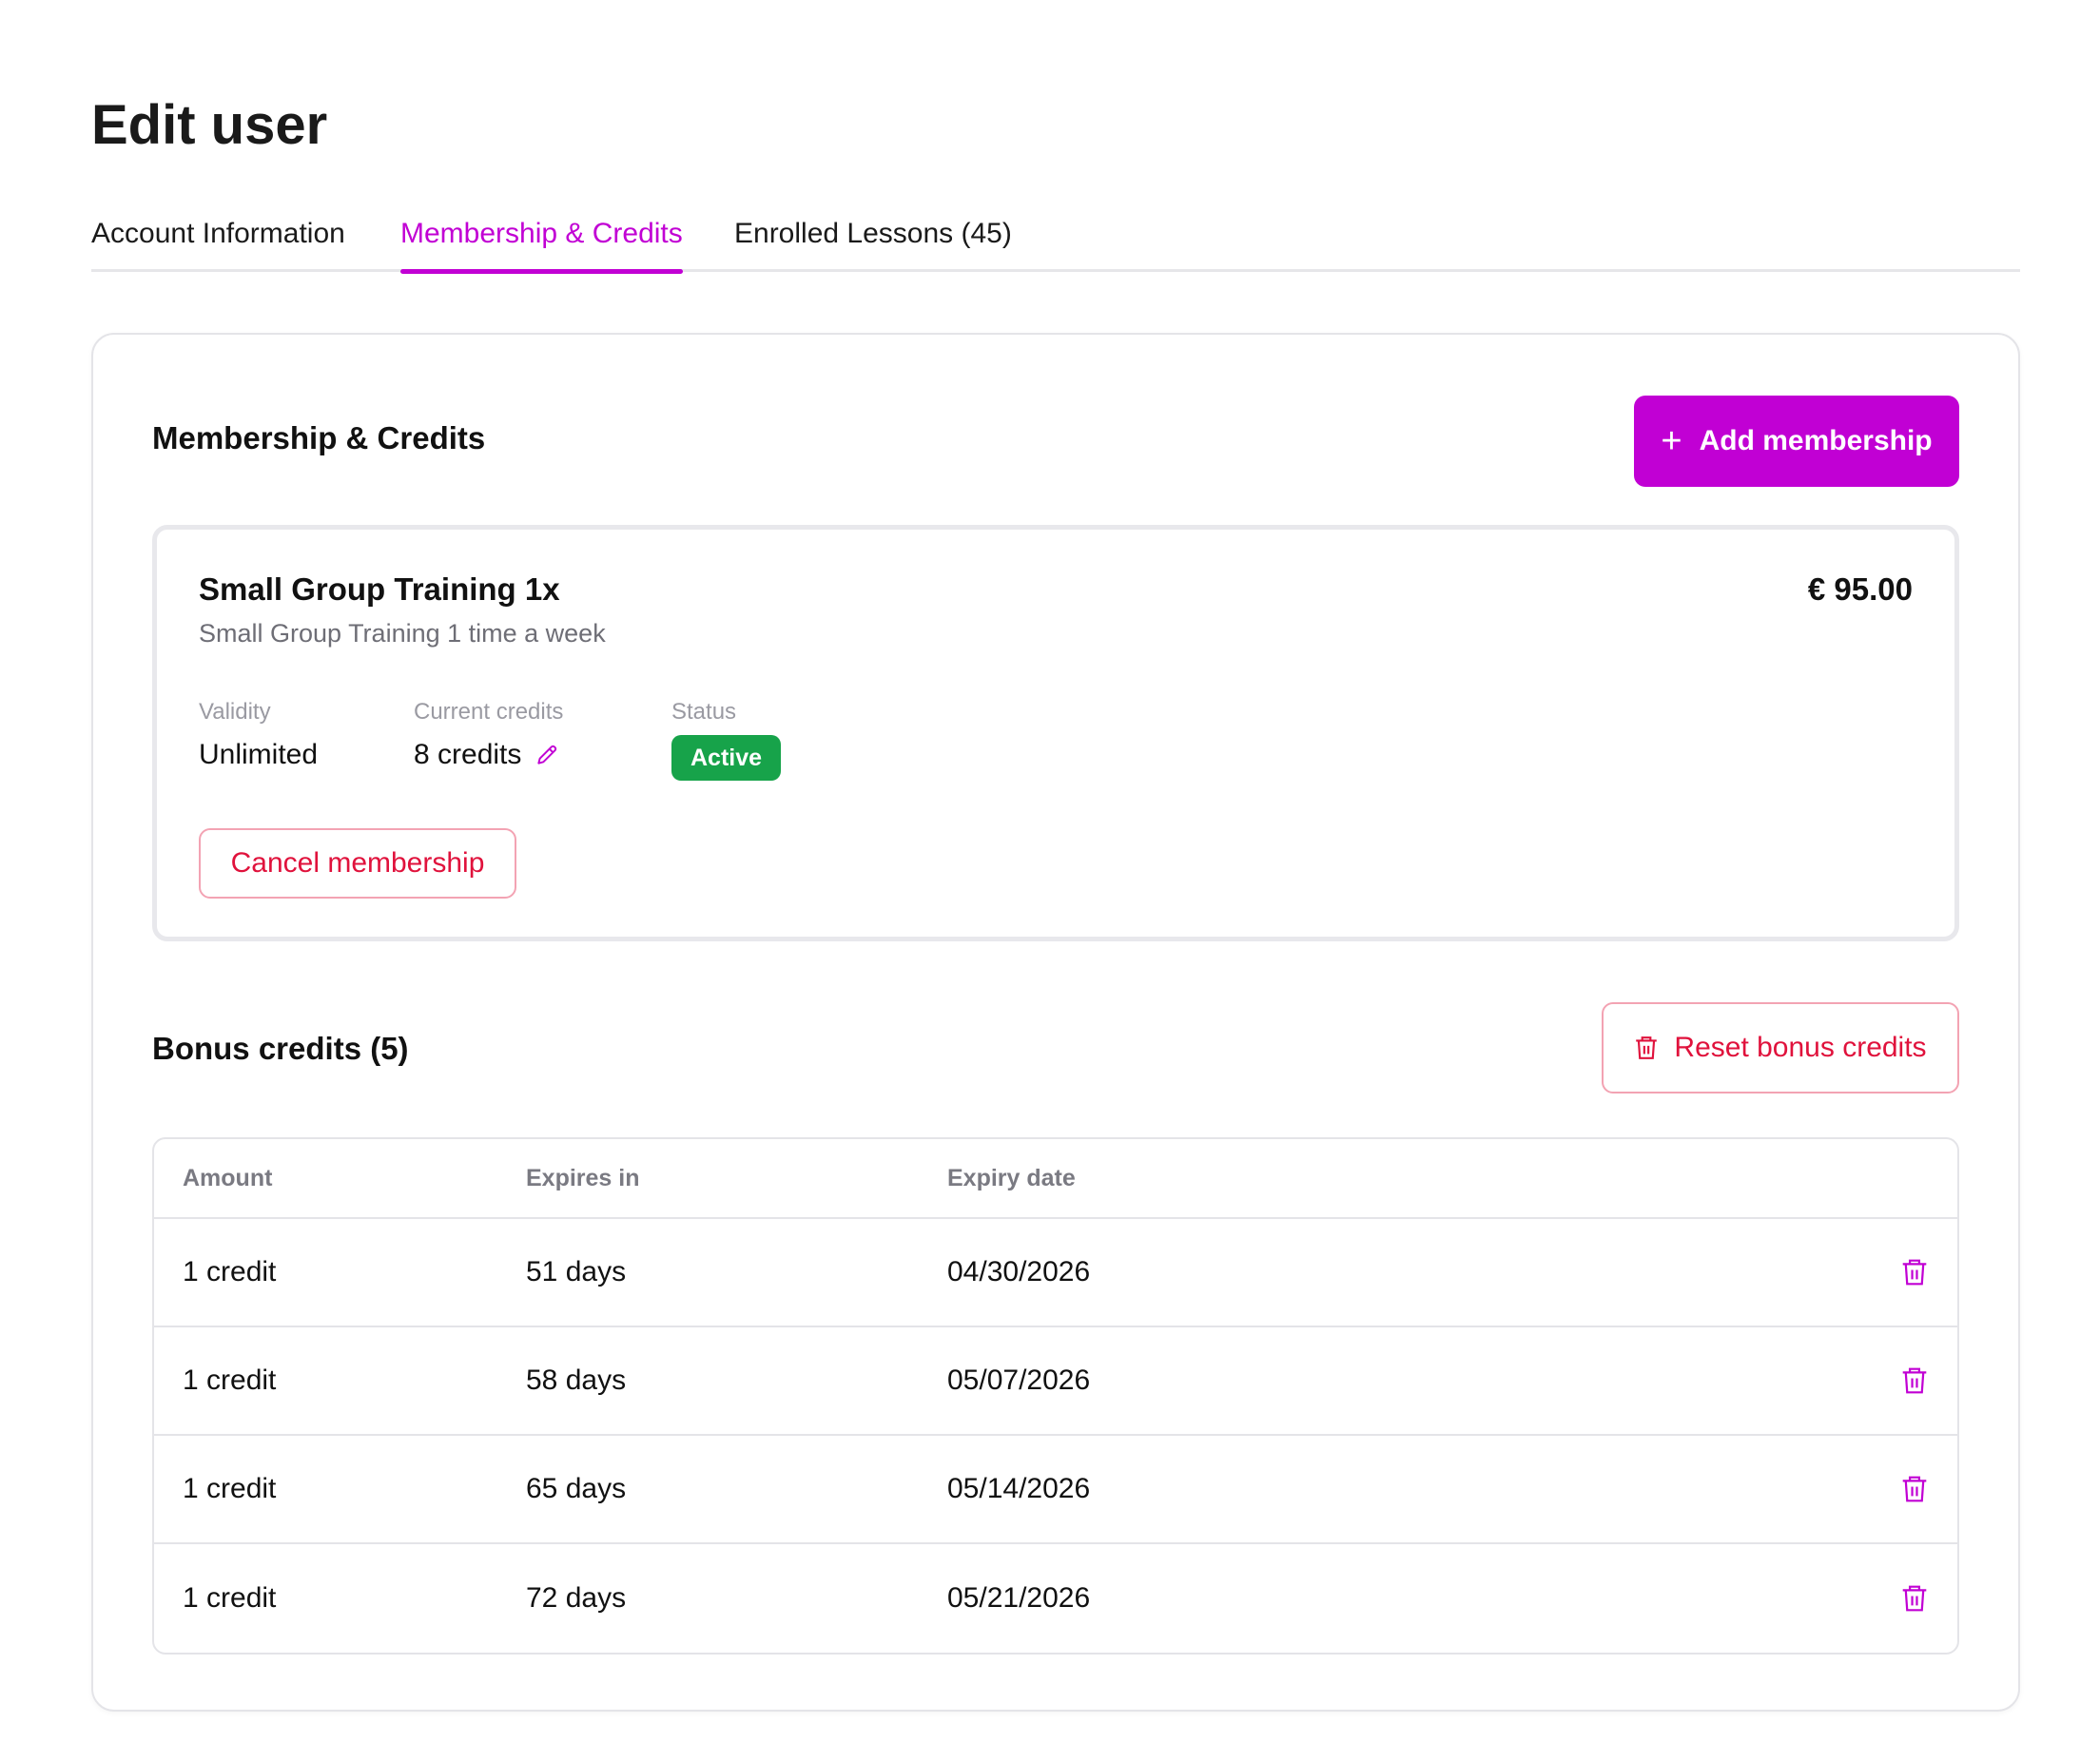  Describe the element at coordinates (1800, 1047) in the screenshot. I see `reset-bonus-credits-label: Reset bonus credits` at that location.